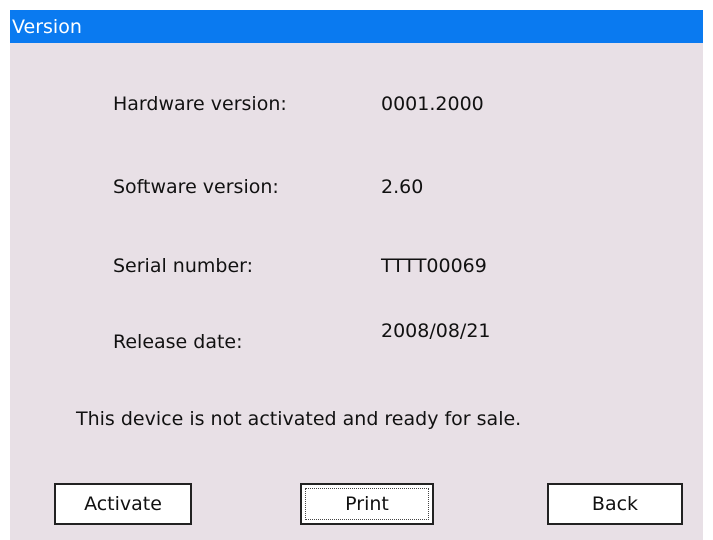  What do you see at coordinates (183, 266) in the screenshot?
I see `serial-number-label: Serial number:` at bounding box center [183, 266].